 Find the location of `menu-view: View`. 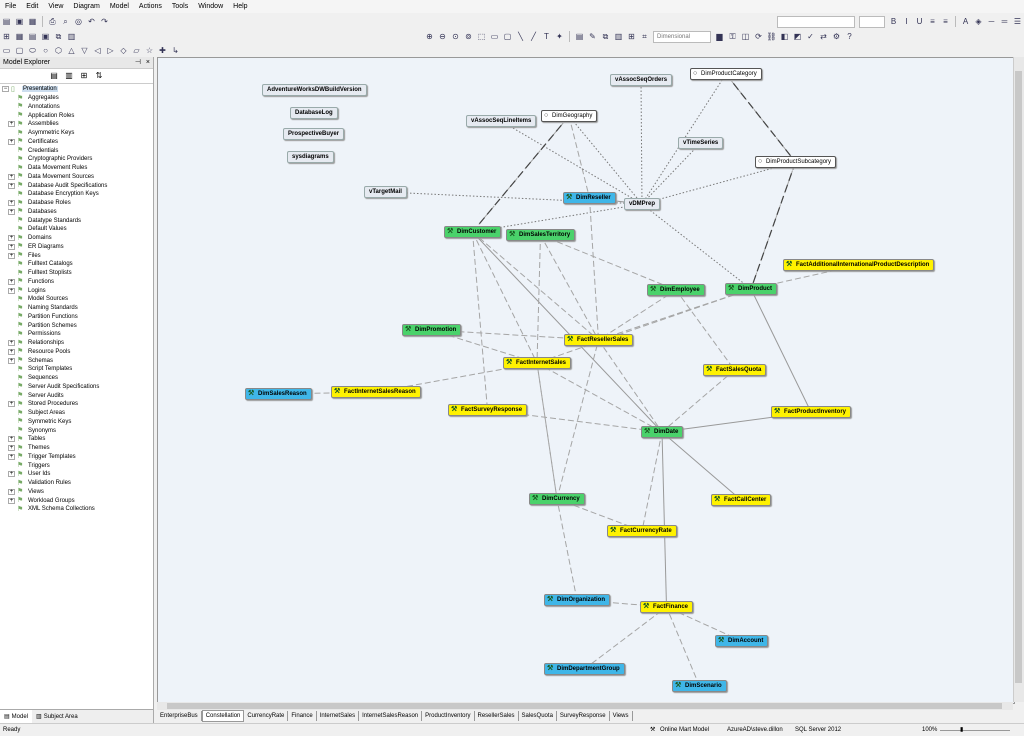

menu-view: View is located at coordinates (55, 6).